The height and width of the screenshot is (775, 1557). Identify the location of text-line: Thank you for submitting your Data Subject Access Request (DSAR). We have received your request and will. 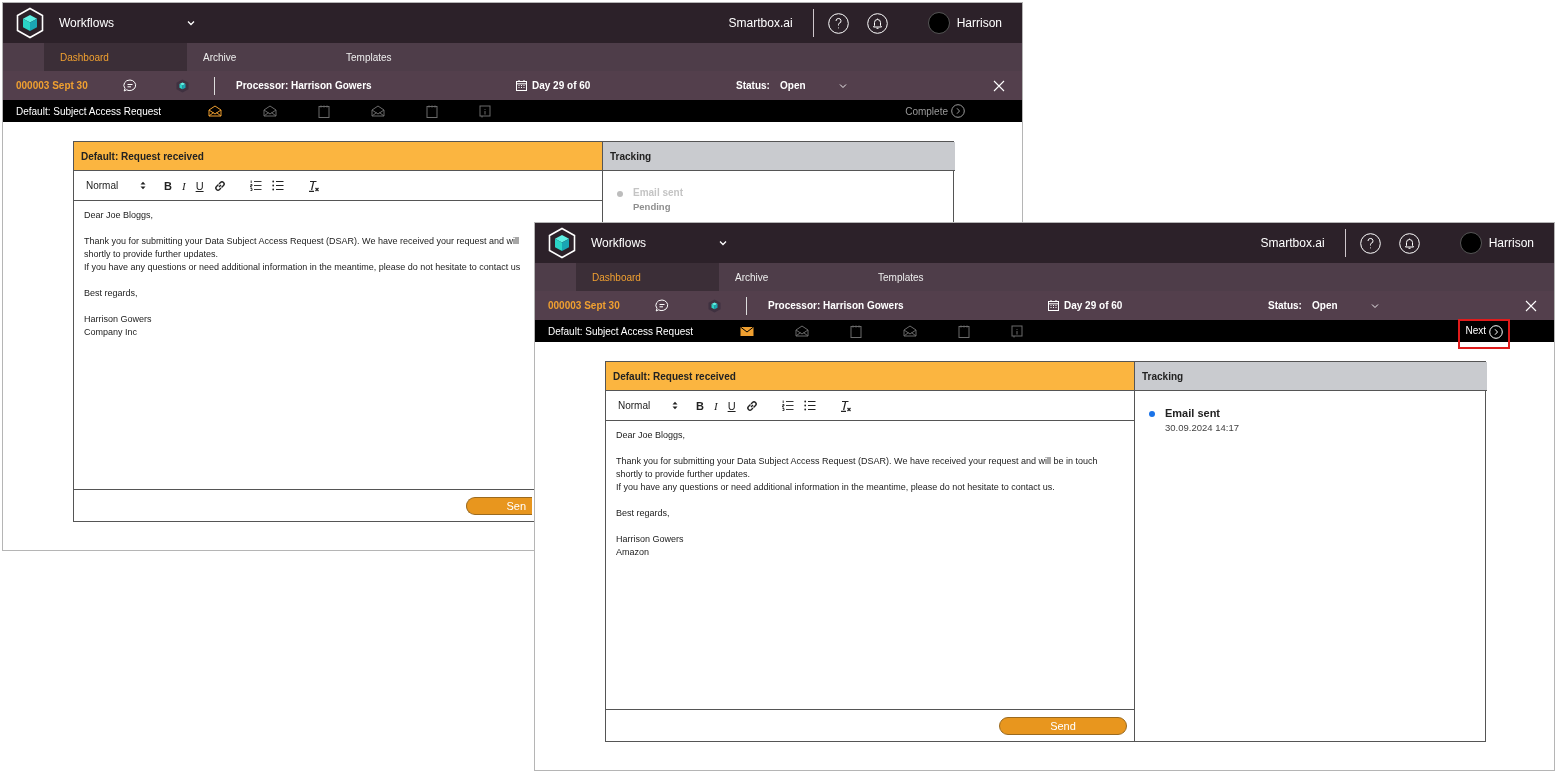
(302, 241).